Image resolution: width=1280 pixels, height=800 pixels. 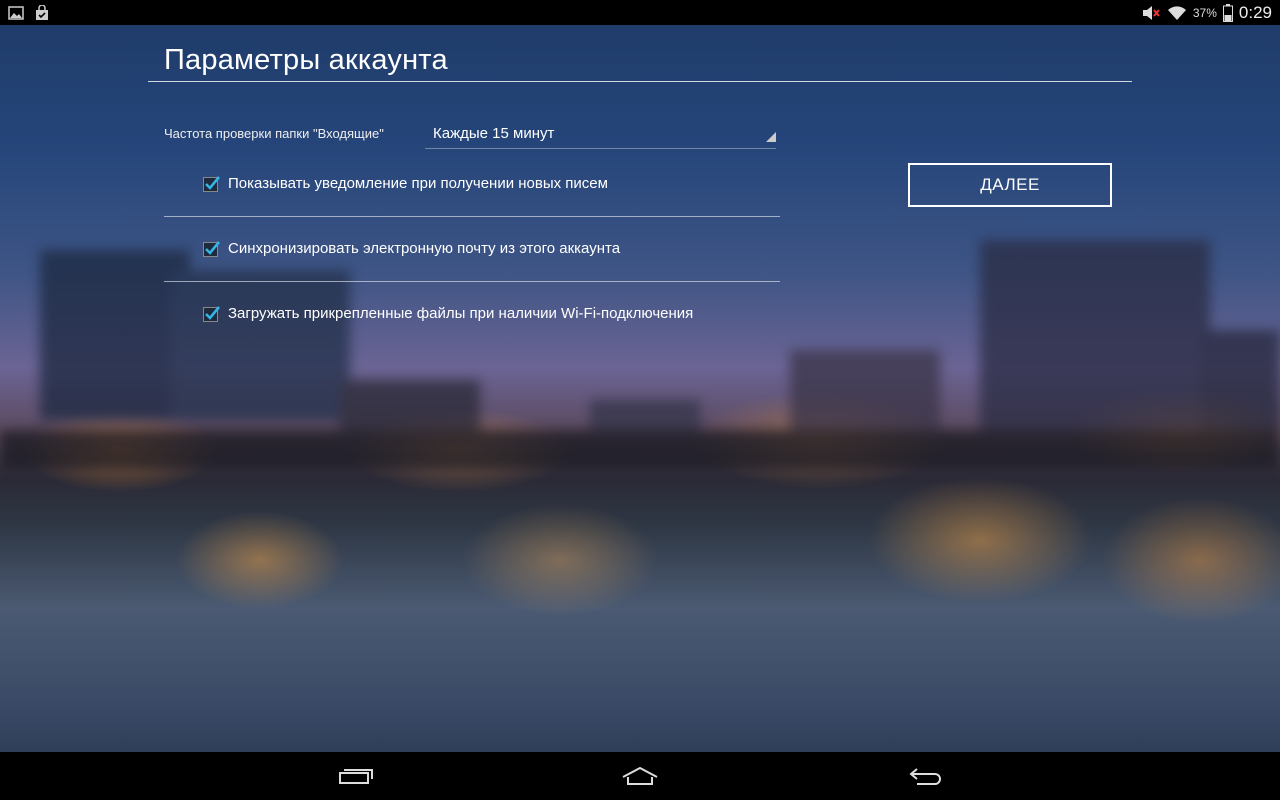 What do you see at coordinates (771, 138) in the screenshot?
I see `dropdown-caret-icon` at bounding box center [771, 138].